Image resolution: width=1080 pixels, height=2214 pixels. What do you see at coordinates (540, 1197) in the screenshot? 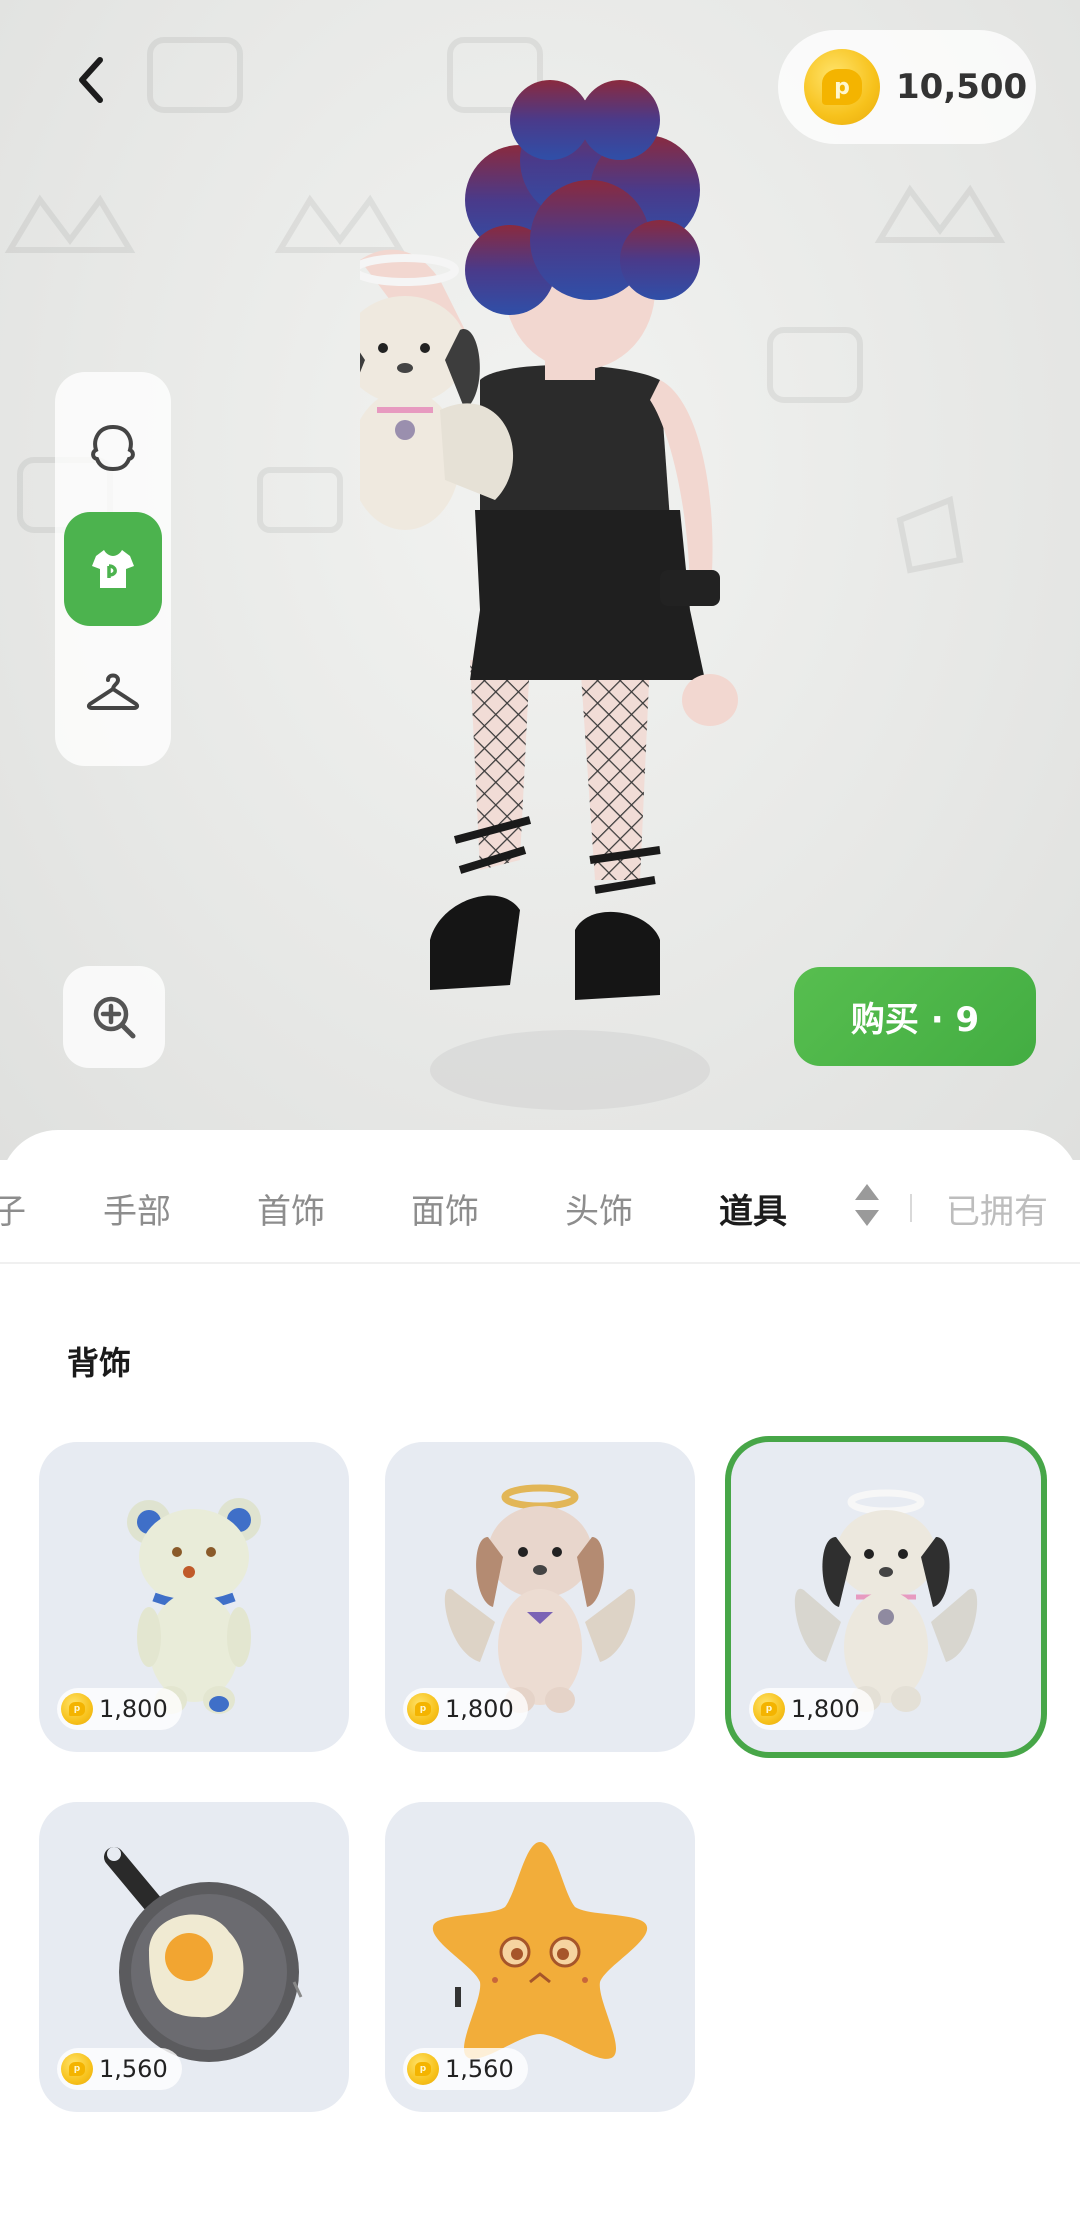
I see `category-tabs: 子 手部 首饰 面饰 头饰 道具 已拥有` at bounding box center [540, 1197].